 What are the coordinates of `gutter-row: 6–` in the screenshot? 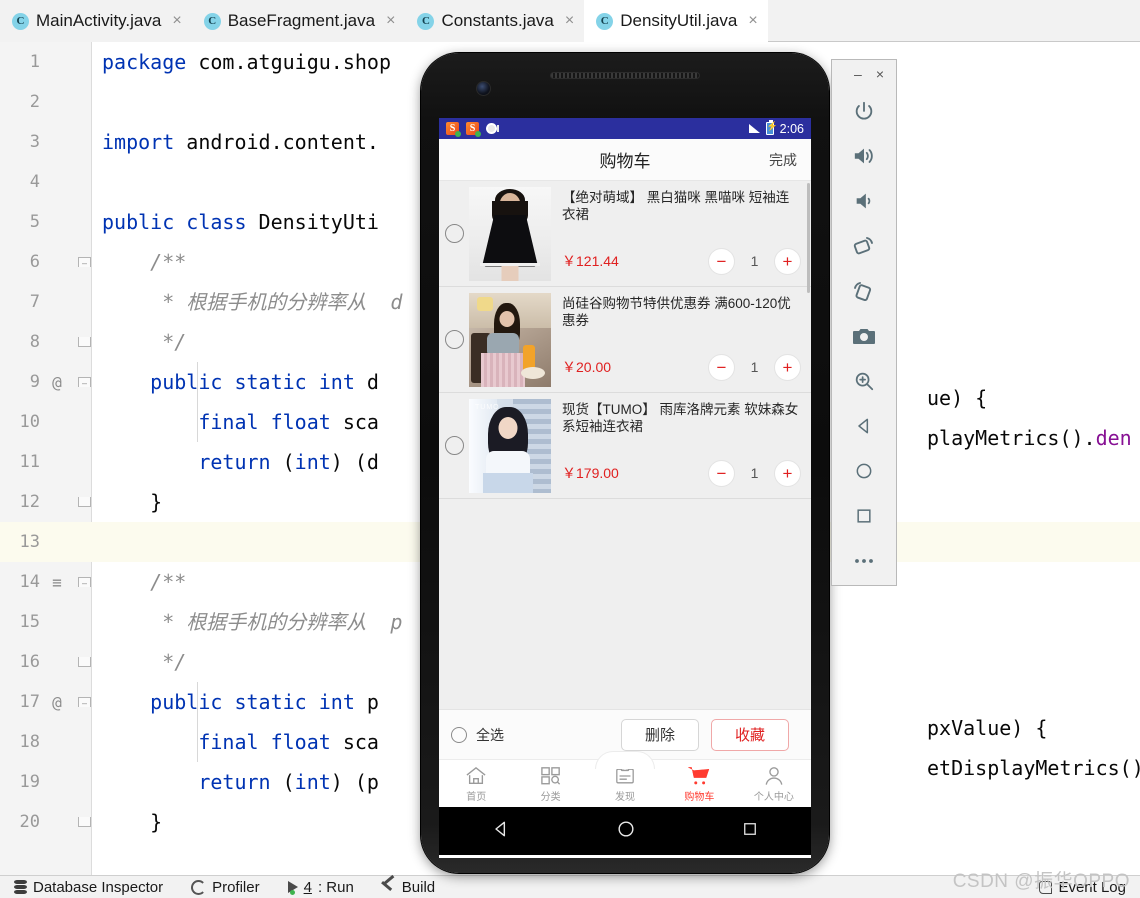 It's located at (45, 262).